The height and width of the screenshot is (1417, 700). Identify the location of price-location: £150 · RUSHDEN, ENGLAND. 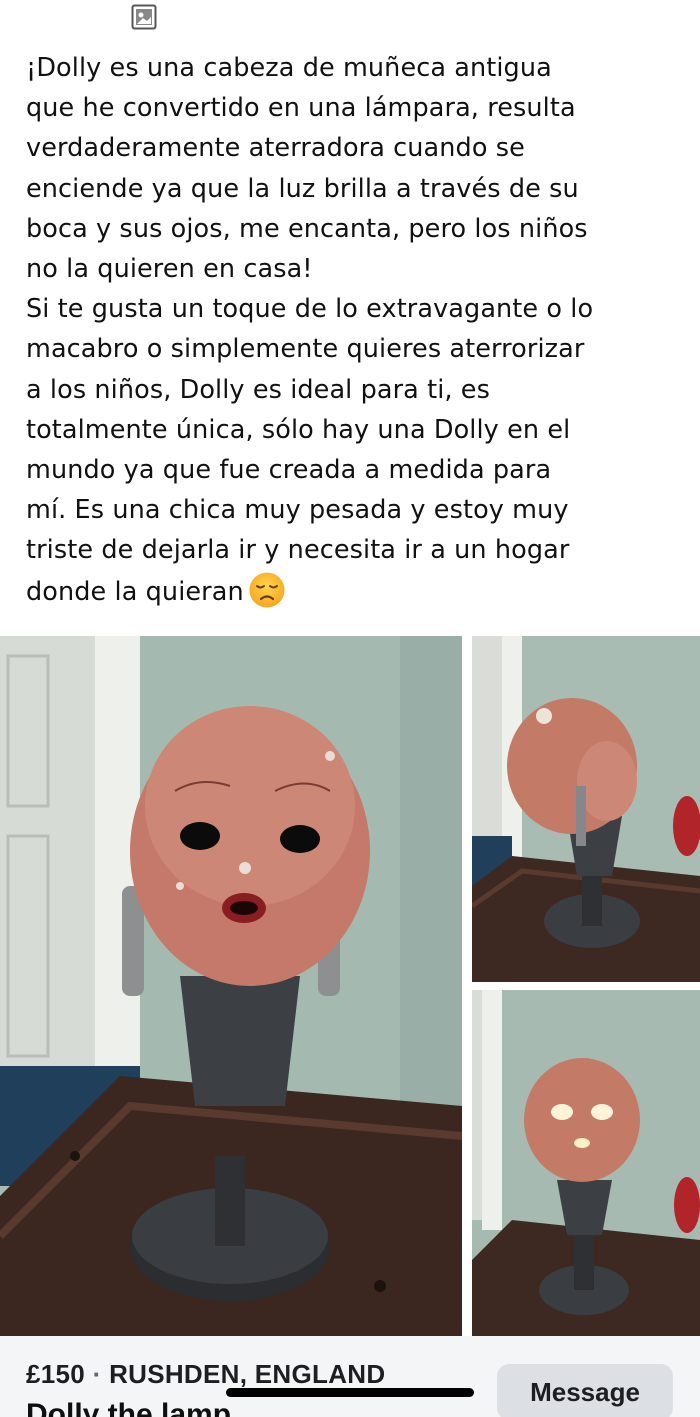
(205, 1374).